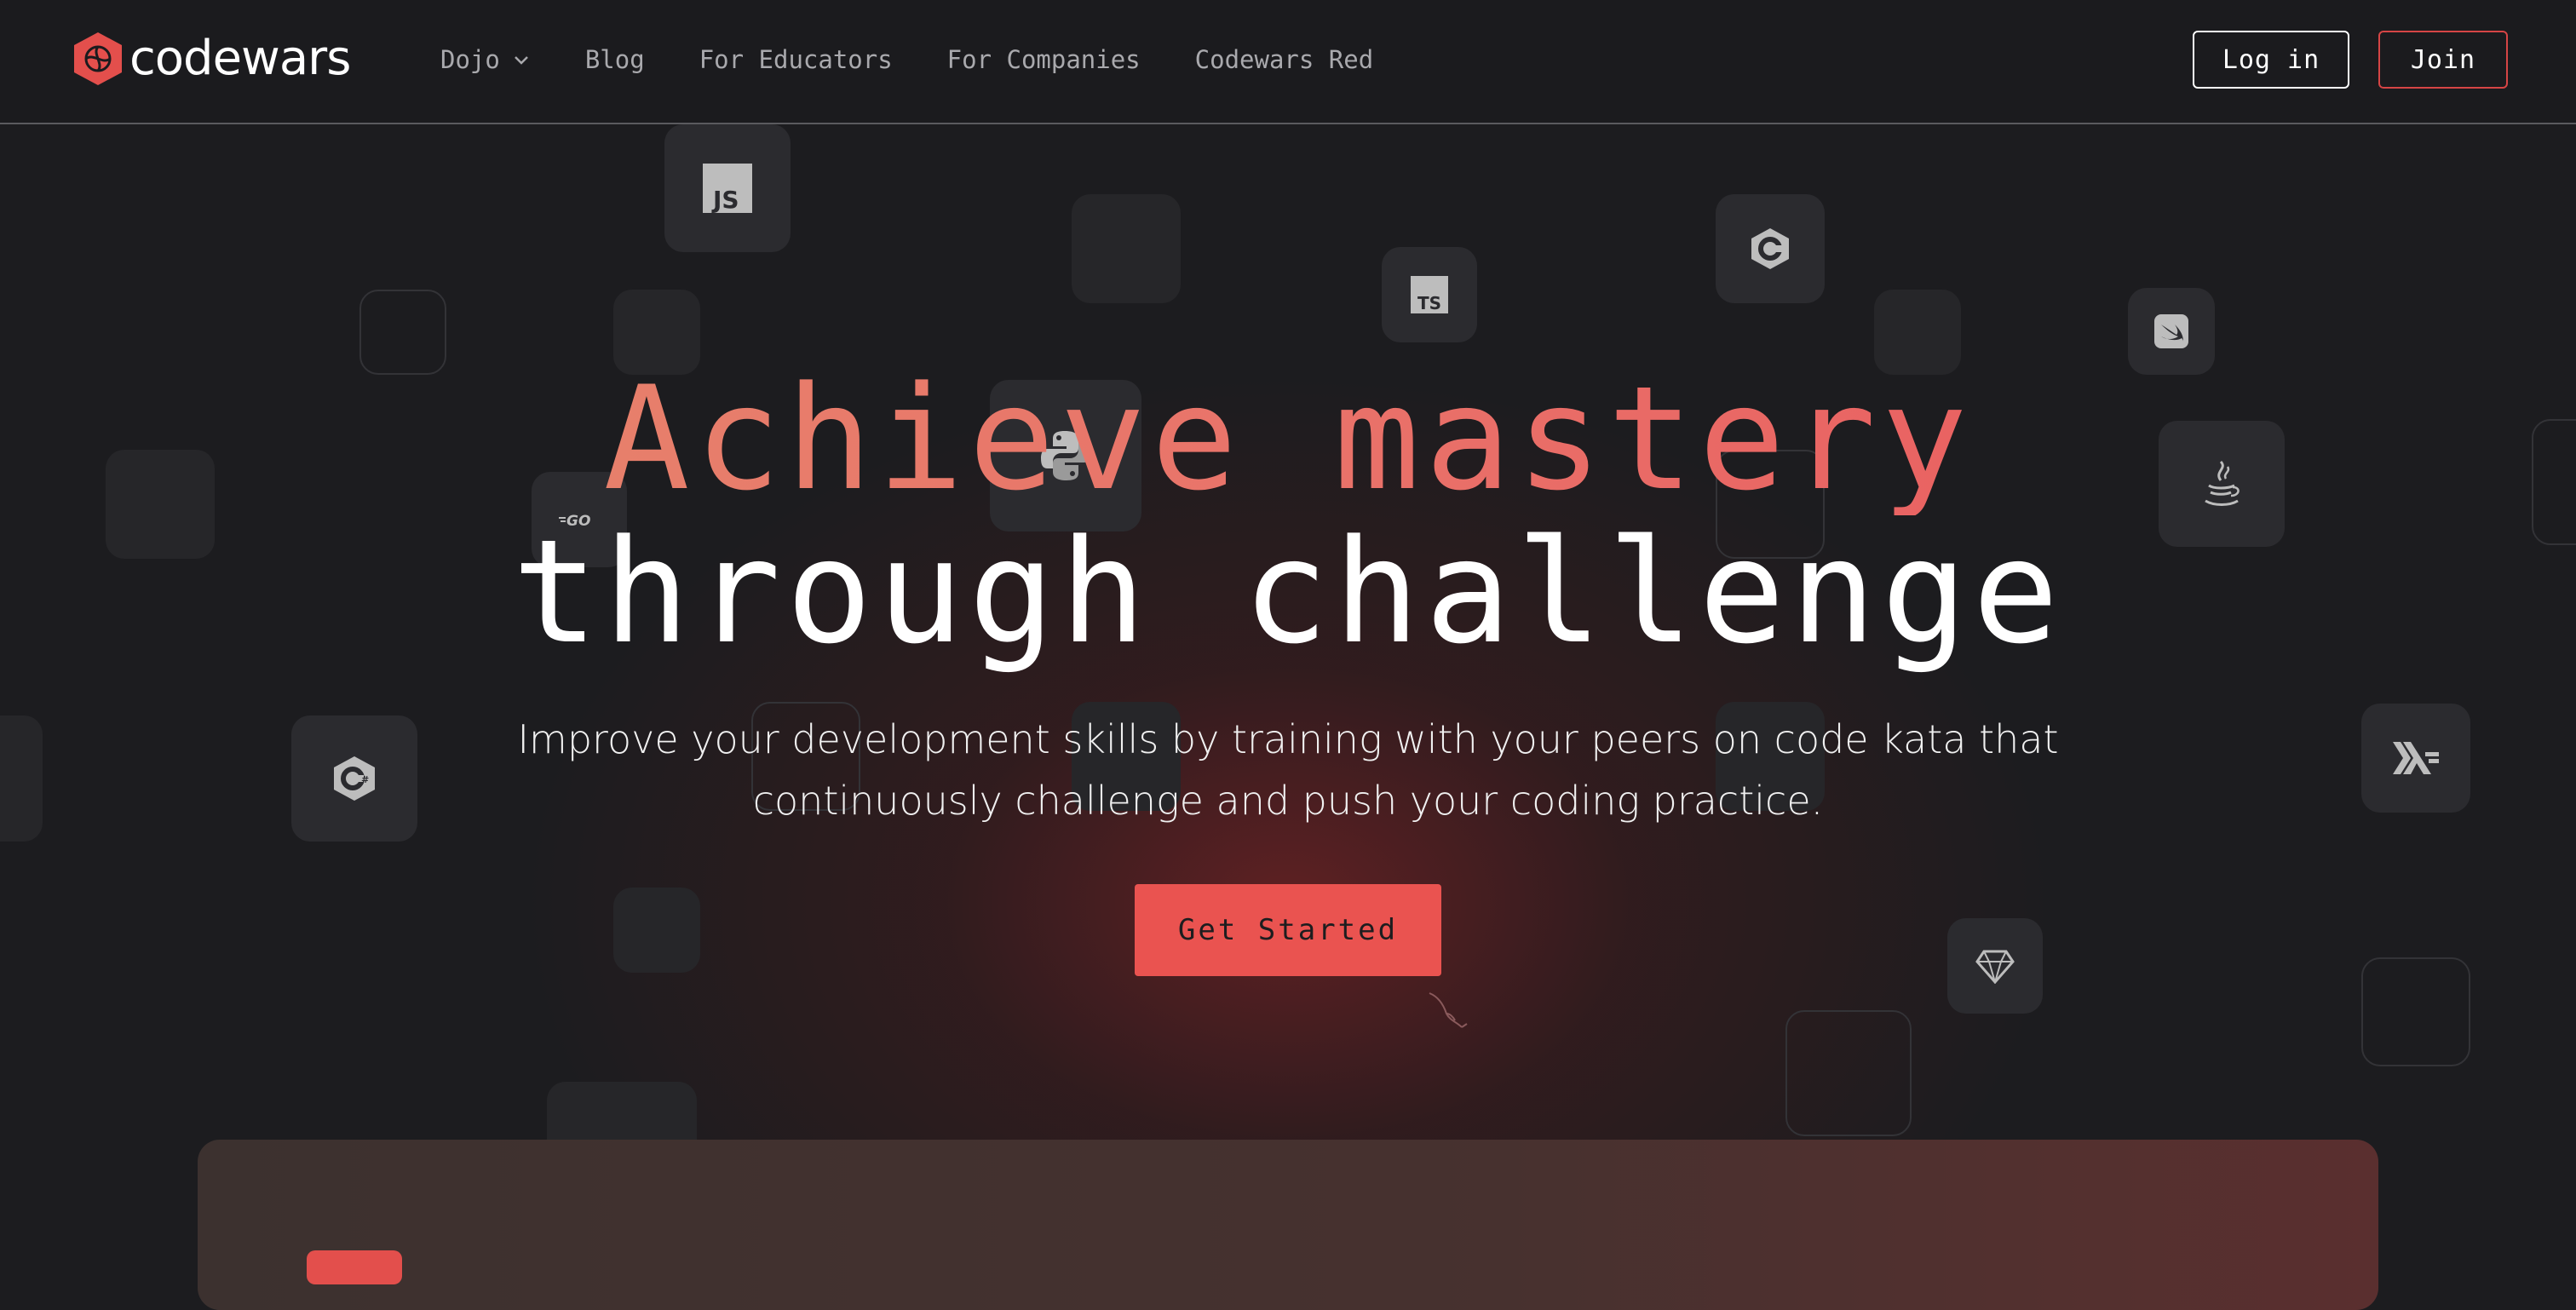  What do you see at coordinates (1288, 591) in the screenshot?
I see `hero-title: through challenge` at bounding box center [1288, 591].